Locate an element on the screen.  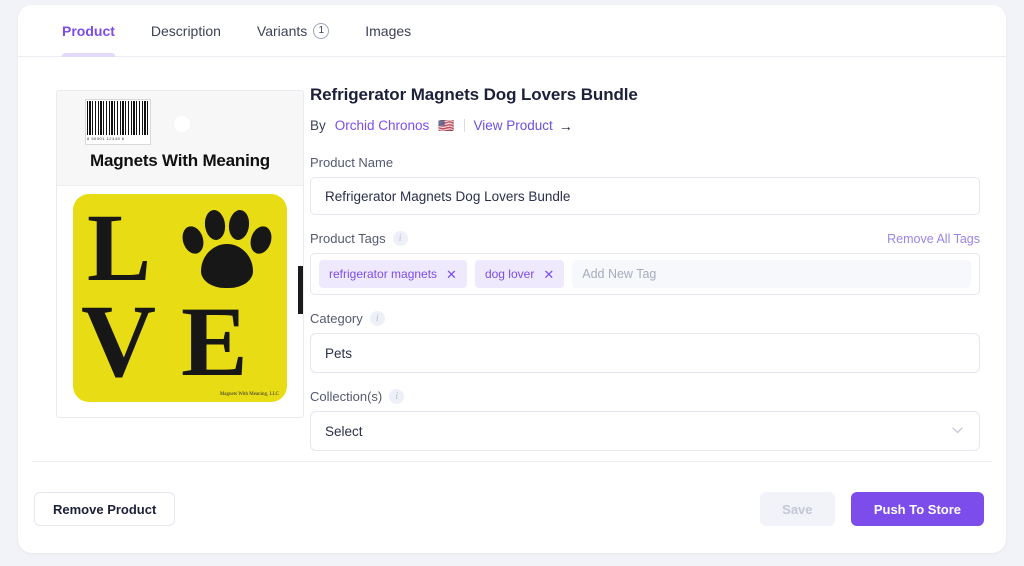
product-tags-label: Product Tags is located at coordinates (348, 238).